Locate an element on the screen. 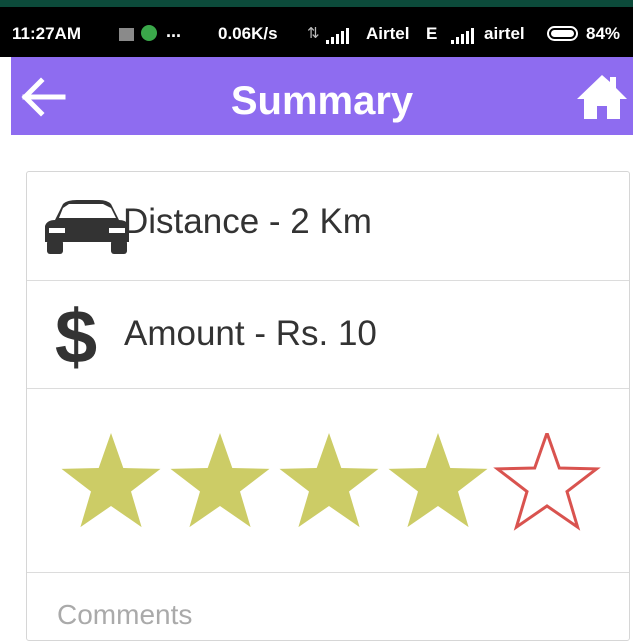 The width and height of the screenshot is (633, 642). comments-input is located at coordinates (327, 615).